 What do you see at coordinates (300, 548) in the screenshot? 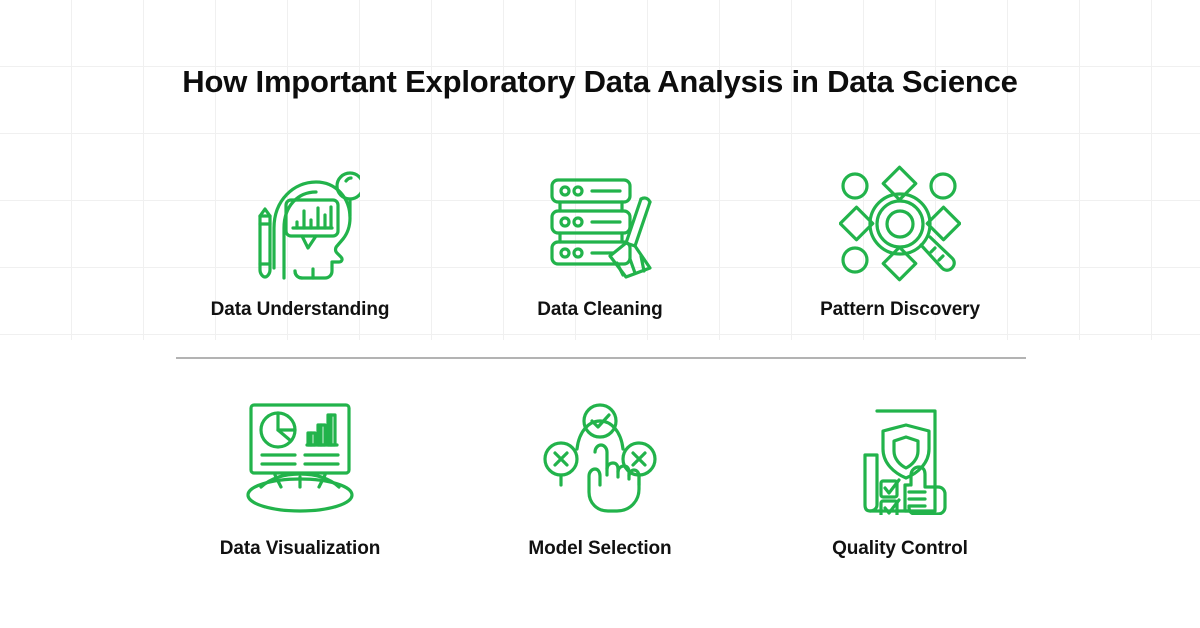
I see `item-label: Data Visualization` at bounding box center [300, 548].